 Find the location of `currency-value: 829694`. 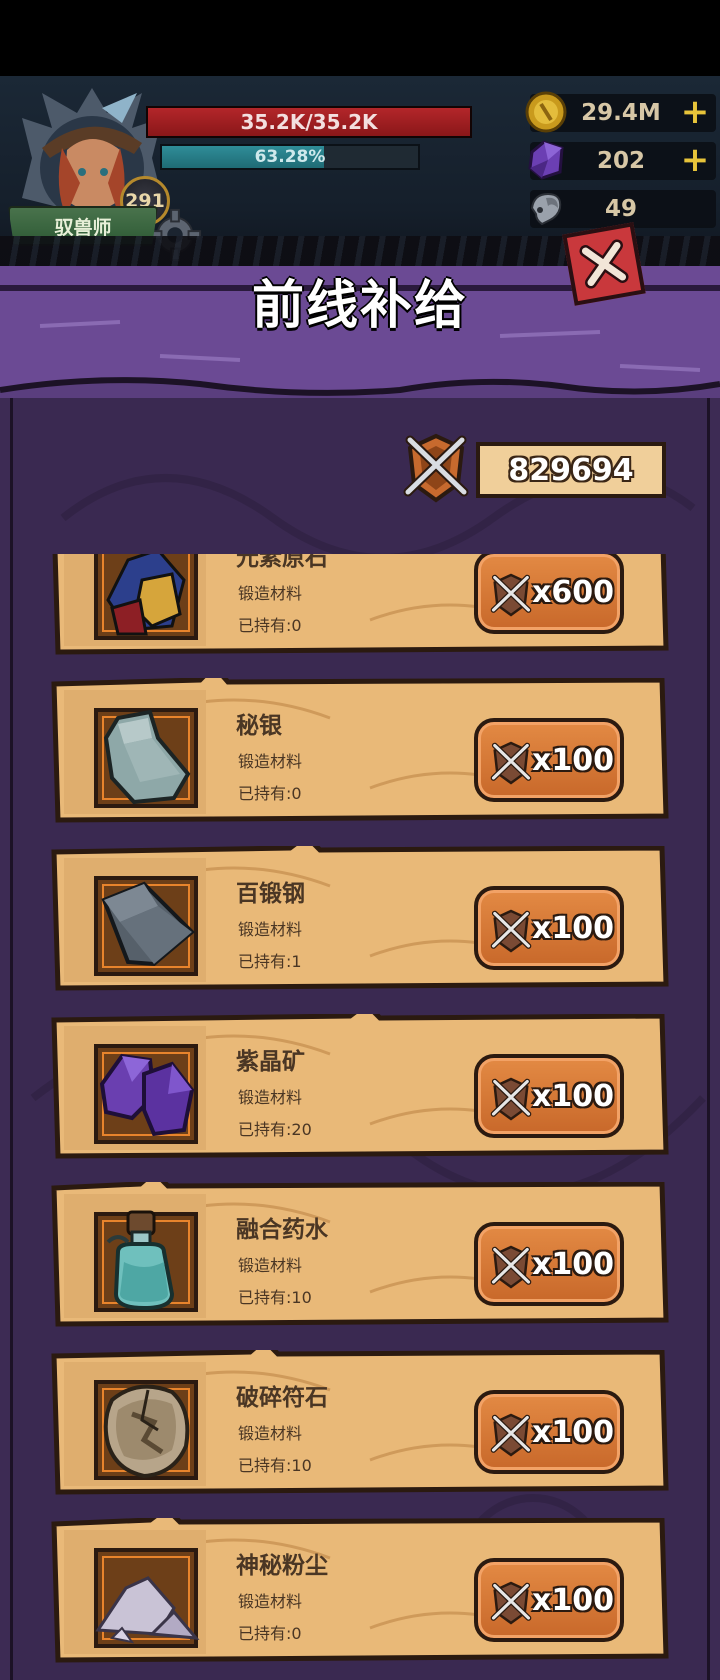

currency-value: 829694 is located at coordinates (571, 470).